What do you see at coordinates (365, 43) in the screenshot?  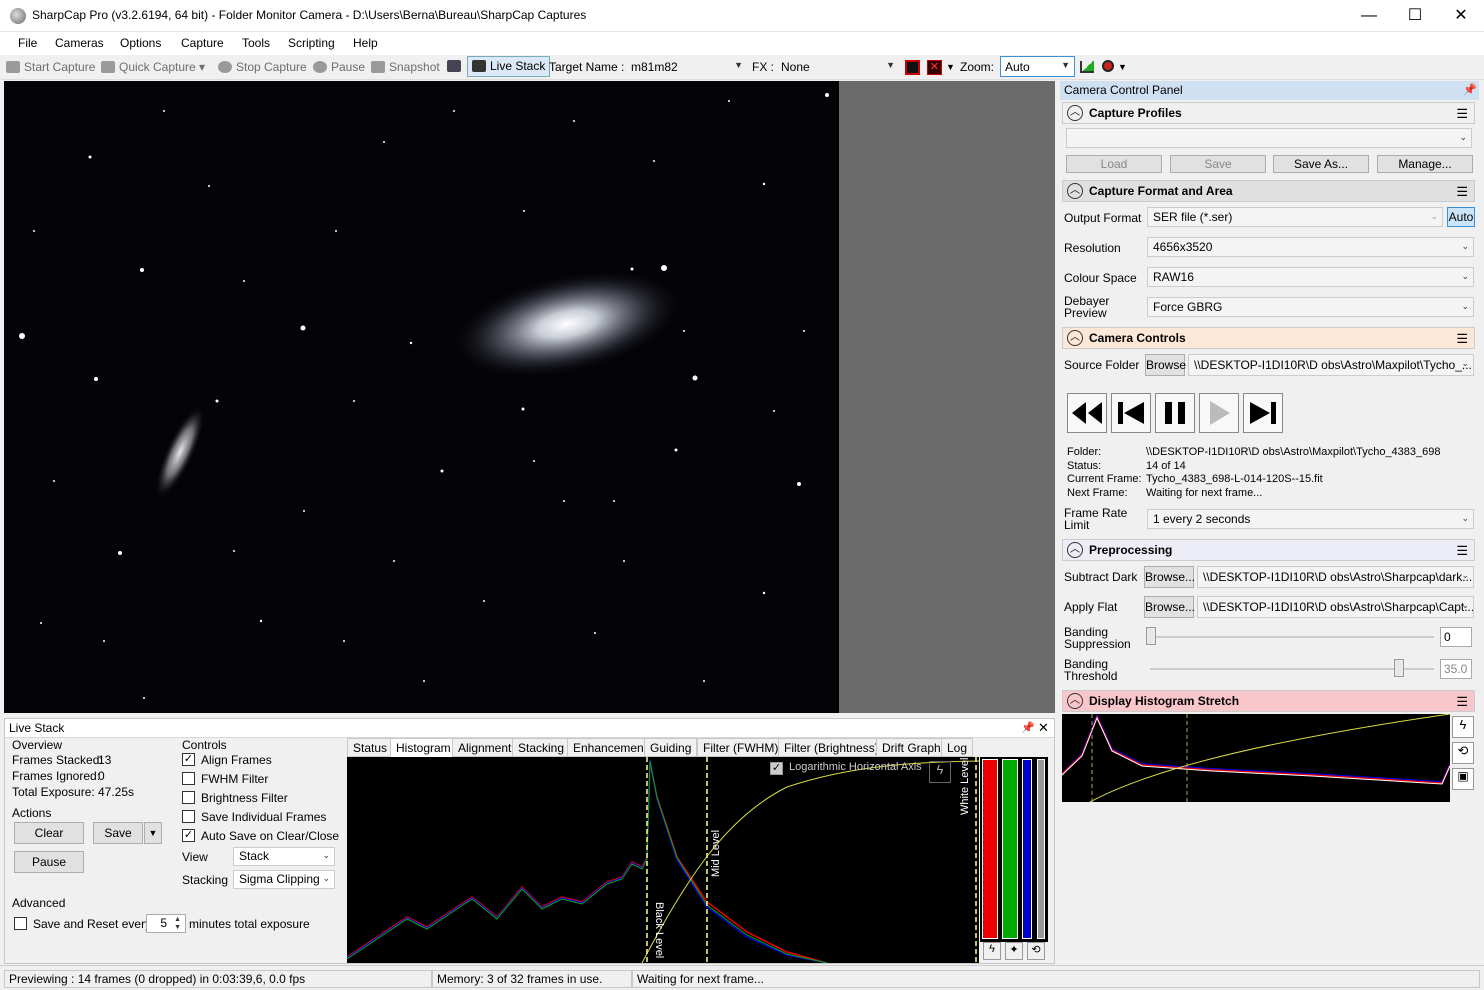 I see `menu-help: Help` at bounding box center [365, 43].